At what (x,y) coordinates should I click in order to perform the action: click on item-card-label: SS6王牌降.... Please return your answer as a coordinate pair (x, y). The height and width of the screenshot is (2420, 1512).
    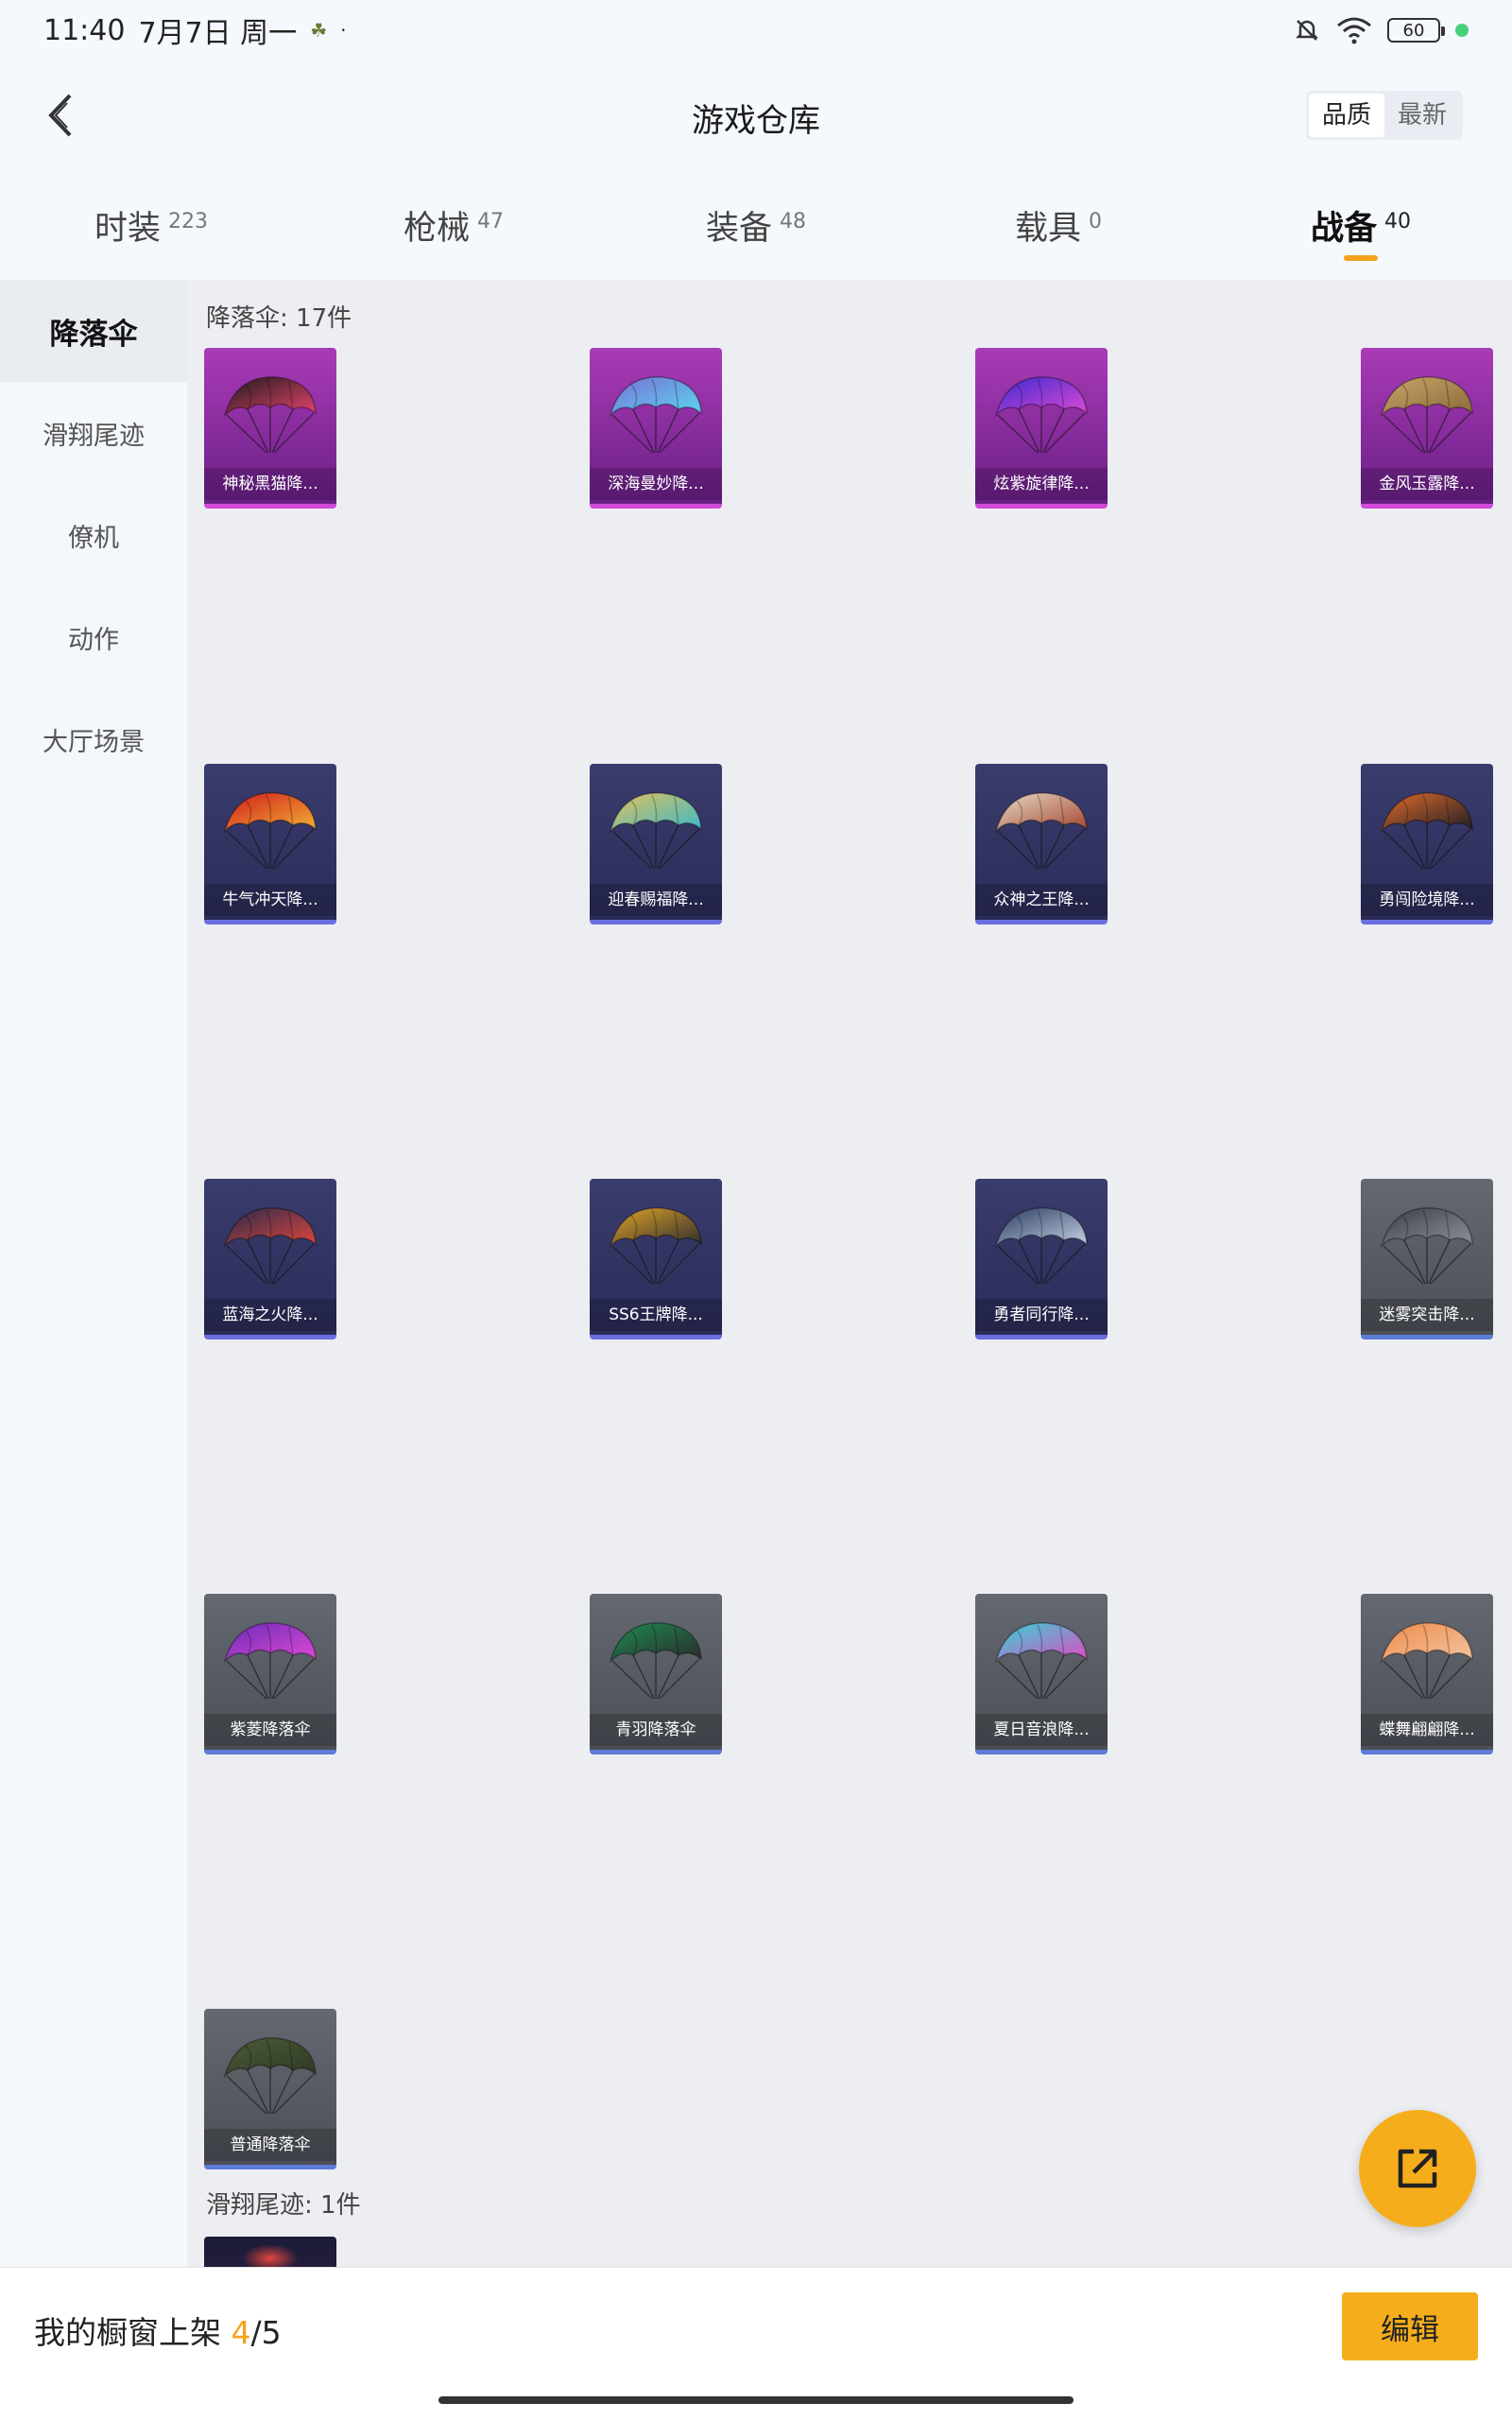
    Looking at the image, I should click on (656, 1315).